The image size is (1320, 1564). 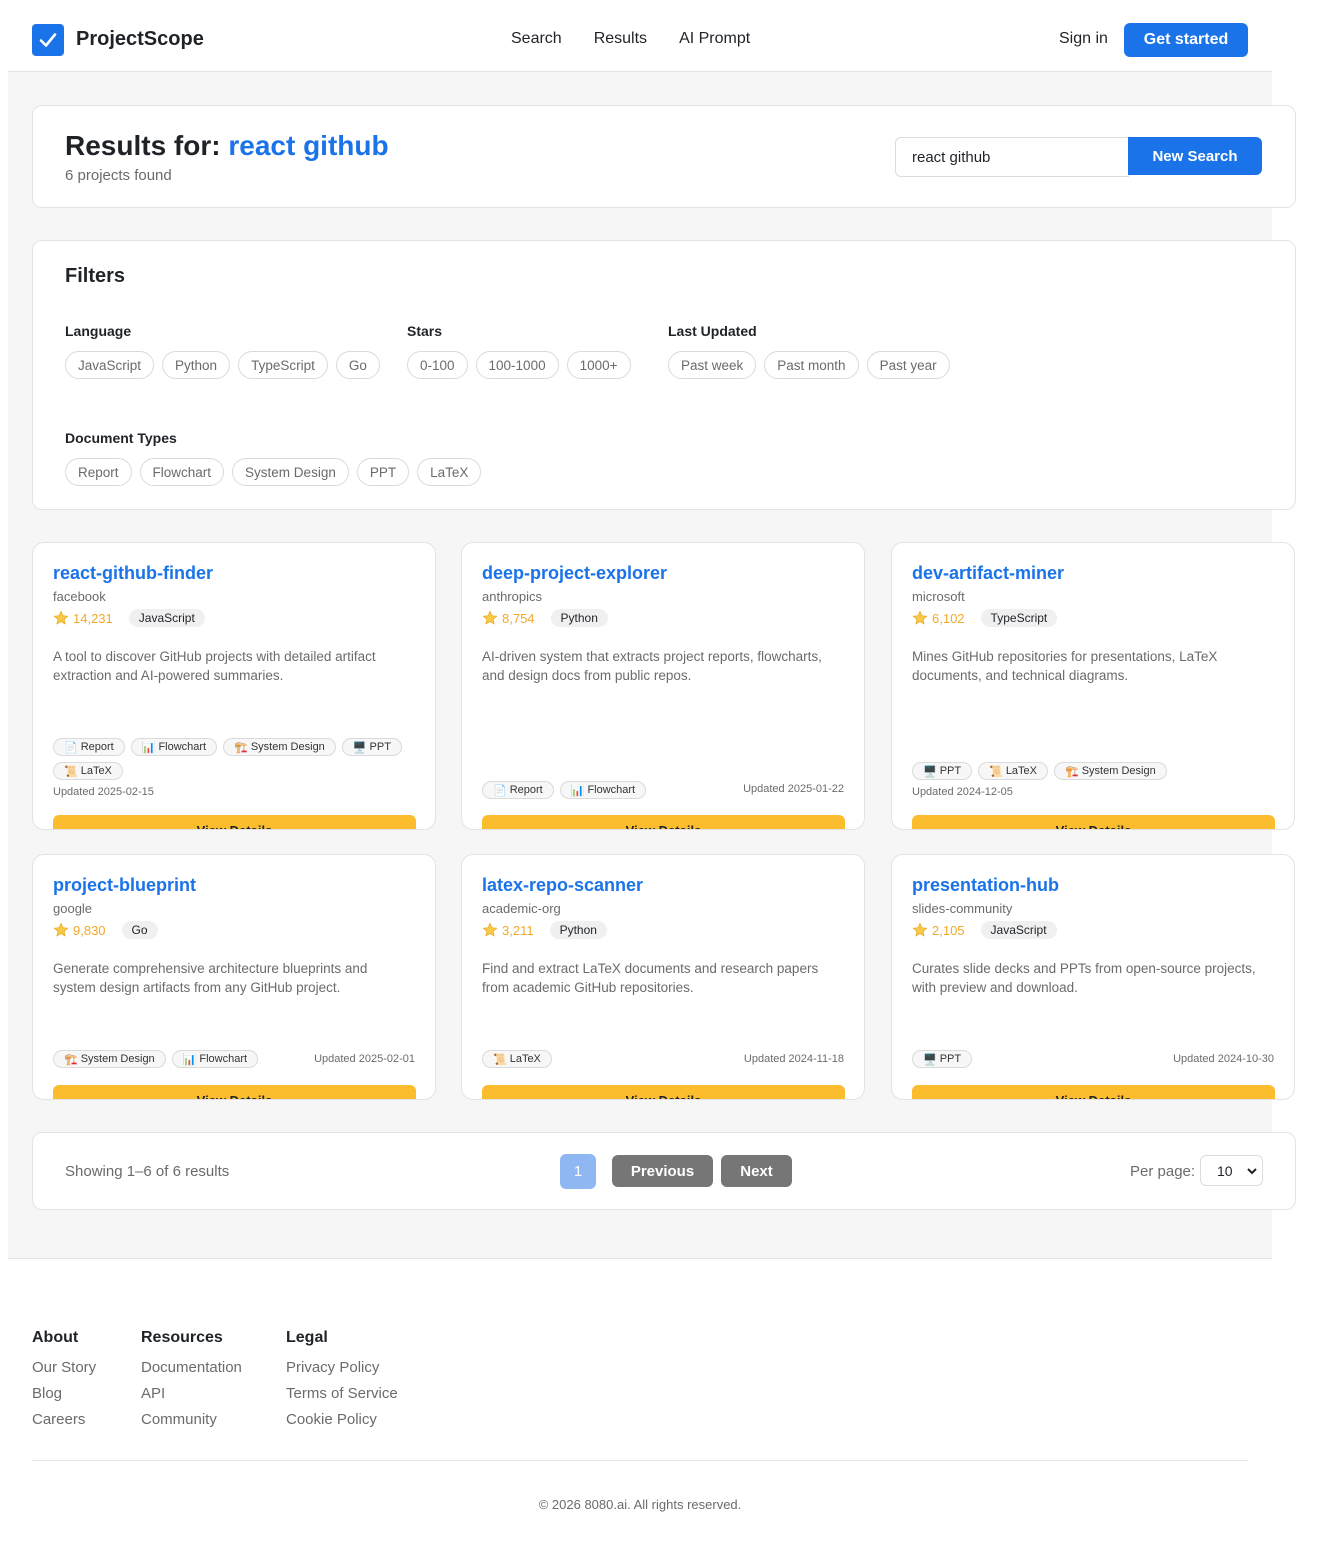 I want to click on search-input, so click(x=1012, y=157).